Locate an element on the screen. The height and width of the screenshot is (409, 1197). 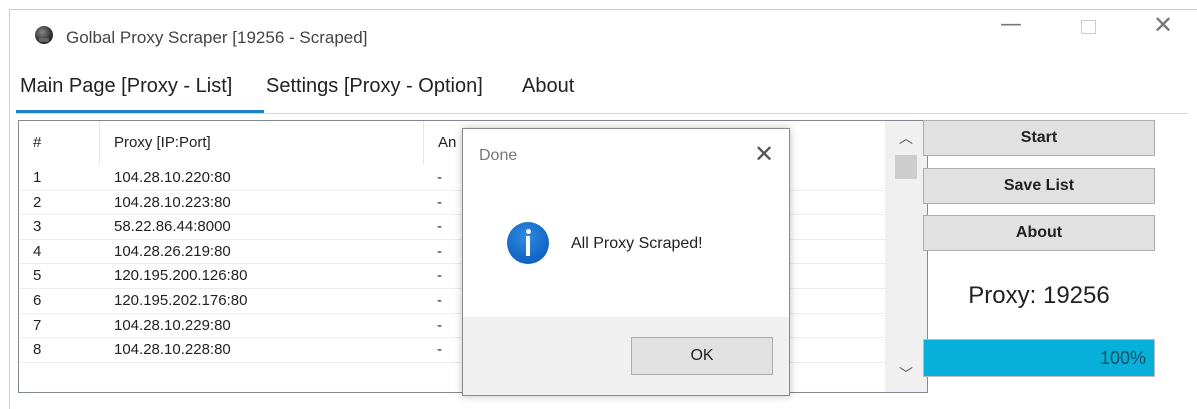
info-icon-bar is located at coordinates (528, 246).